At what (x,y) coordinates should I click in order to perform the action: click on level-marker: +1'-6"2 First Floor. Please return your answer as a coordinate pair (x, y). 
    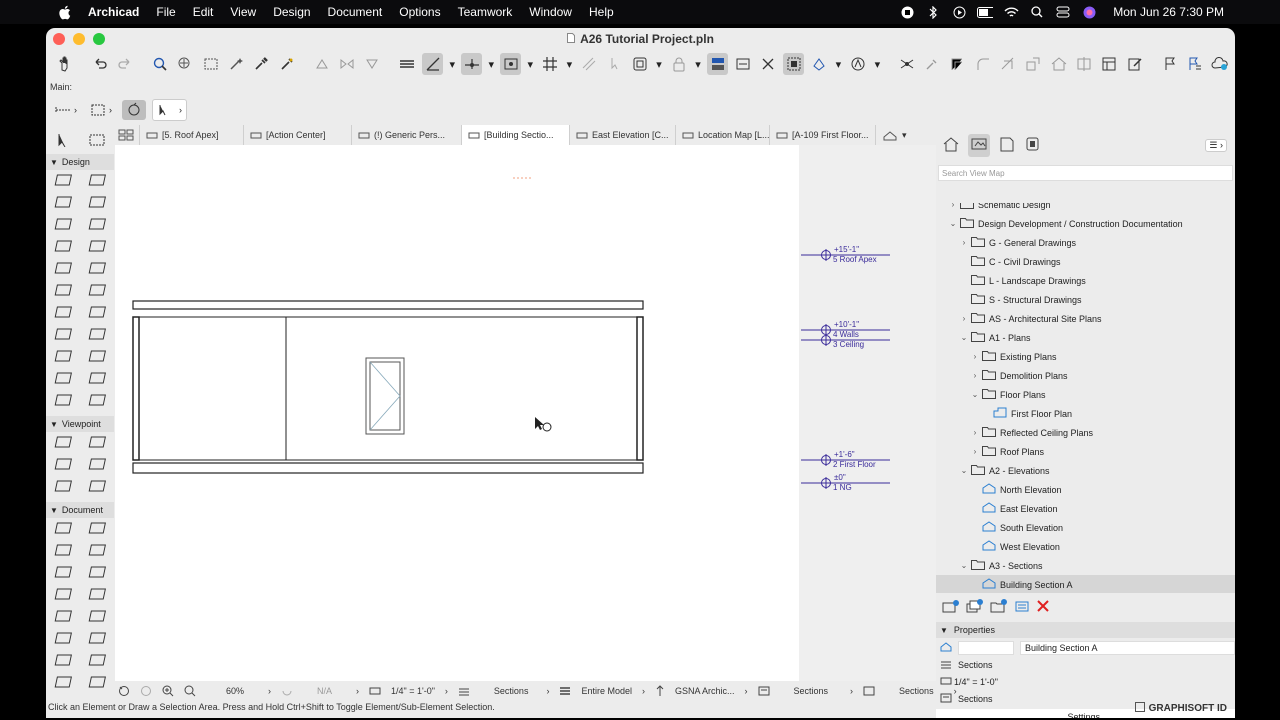
    Looking at the image, I should click on (845, 459).